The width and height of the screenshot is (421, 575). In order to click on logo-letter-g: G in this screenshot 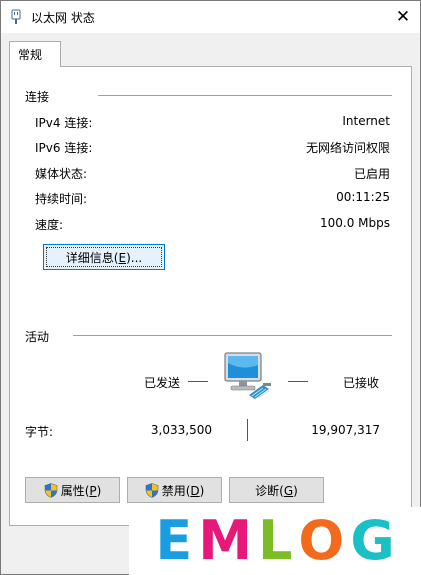, I will do `click(372, 540)`.